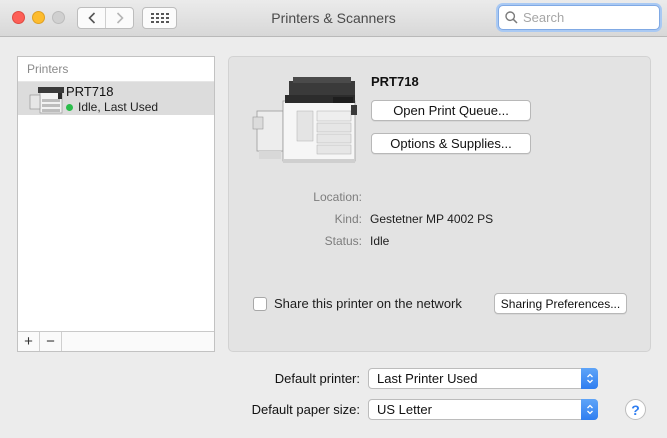  Describe the element at coordinates (348, 219) in the screenshot. I see `kind-label: Kind:` at that location.